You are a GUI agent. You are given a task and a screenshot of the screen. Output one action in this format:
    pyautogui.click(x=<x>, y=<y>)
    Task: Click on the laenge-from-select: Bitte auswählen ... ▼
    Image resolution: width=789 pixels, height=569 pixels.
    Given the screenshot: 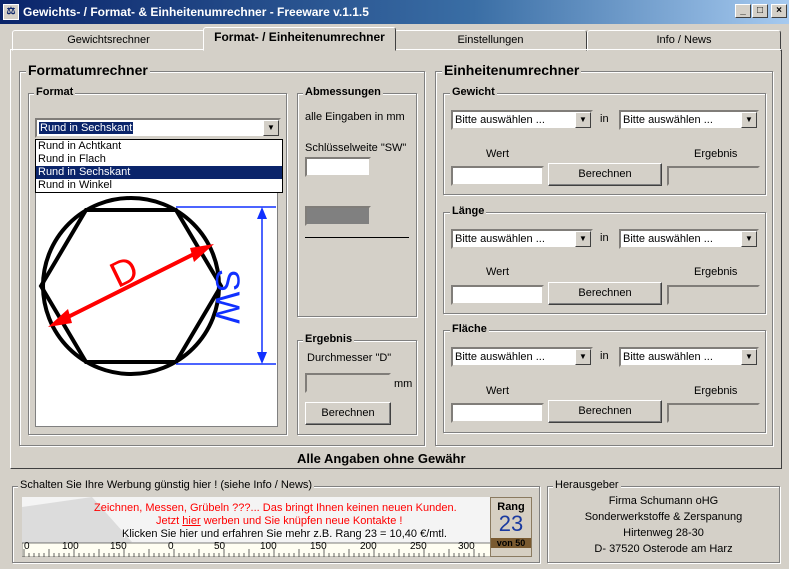 What is the action you would take?
    pyautogui.click(x=522, y=239)
    